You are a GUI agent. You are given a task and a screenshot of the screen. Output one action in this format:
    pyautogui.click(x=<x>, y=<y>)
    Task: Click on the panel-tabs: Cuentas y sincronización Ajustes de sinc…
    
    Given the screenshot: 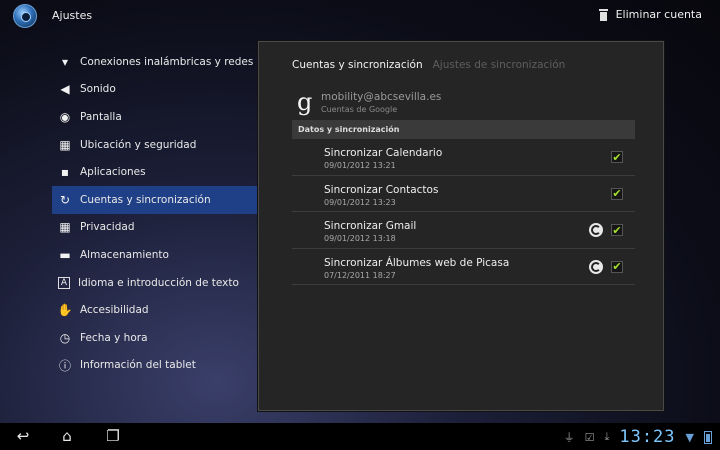 What is the action you would take?
    pyautogui.click(x=428, y=65)
    